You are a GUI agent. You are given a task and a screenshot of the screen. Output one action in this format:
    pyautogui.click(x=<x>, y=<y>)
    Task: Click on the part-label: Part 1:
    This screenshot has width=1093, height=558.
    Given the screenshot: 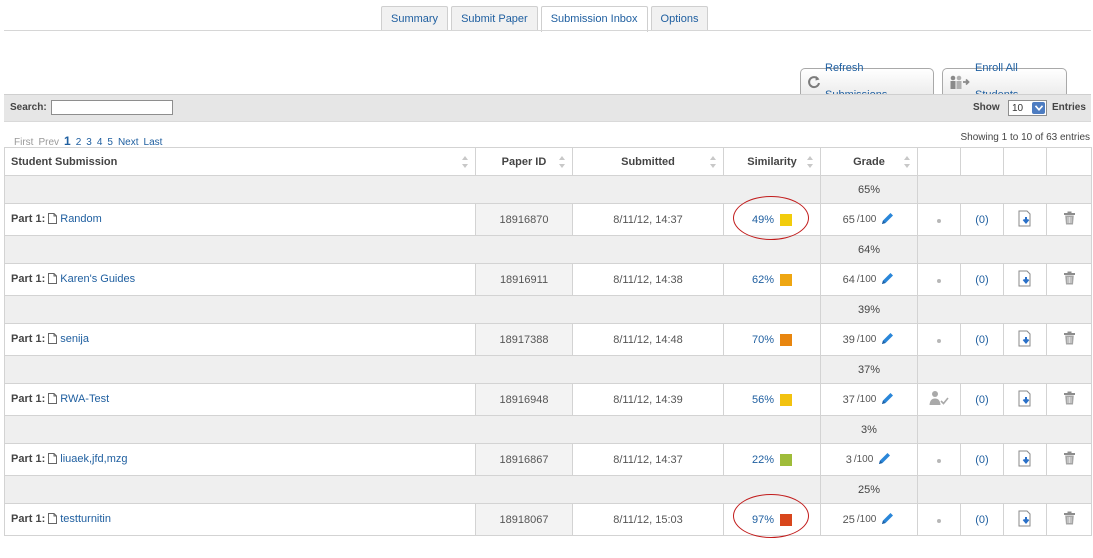 What is the action you would take?
    pyautogui.click(x=28, y=458)
    